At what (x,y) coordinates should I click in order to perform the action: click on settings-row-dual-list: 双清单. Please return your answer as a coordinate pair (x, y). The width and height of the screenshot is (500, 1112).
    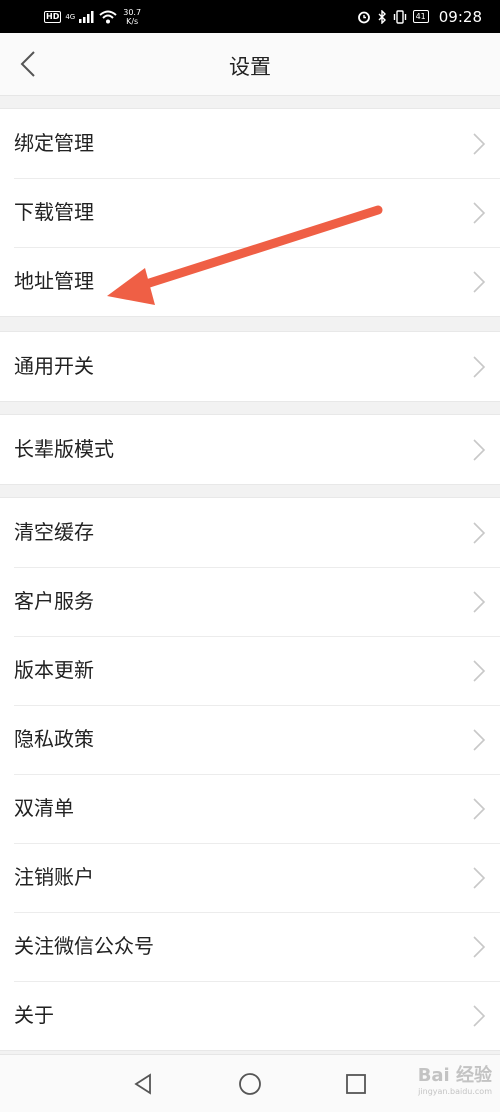
    Looking at the image, I should click on (250, 808).